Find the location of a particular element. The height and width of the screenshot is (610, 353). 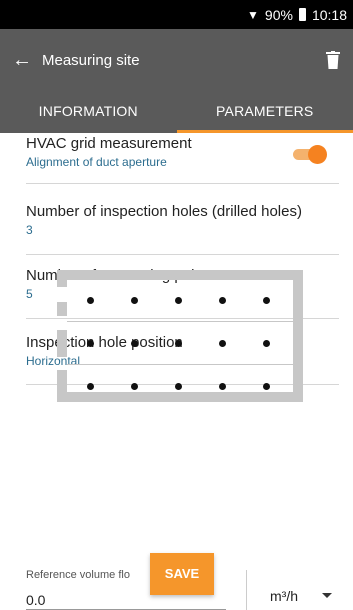

reference-volume-flow-input: 0.0 is located at coordinates (35, 600).